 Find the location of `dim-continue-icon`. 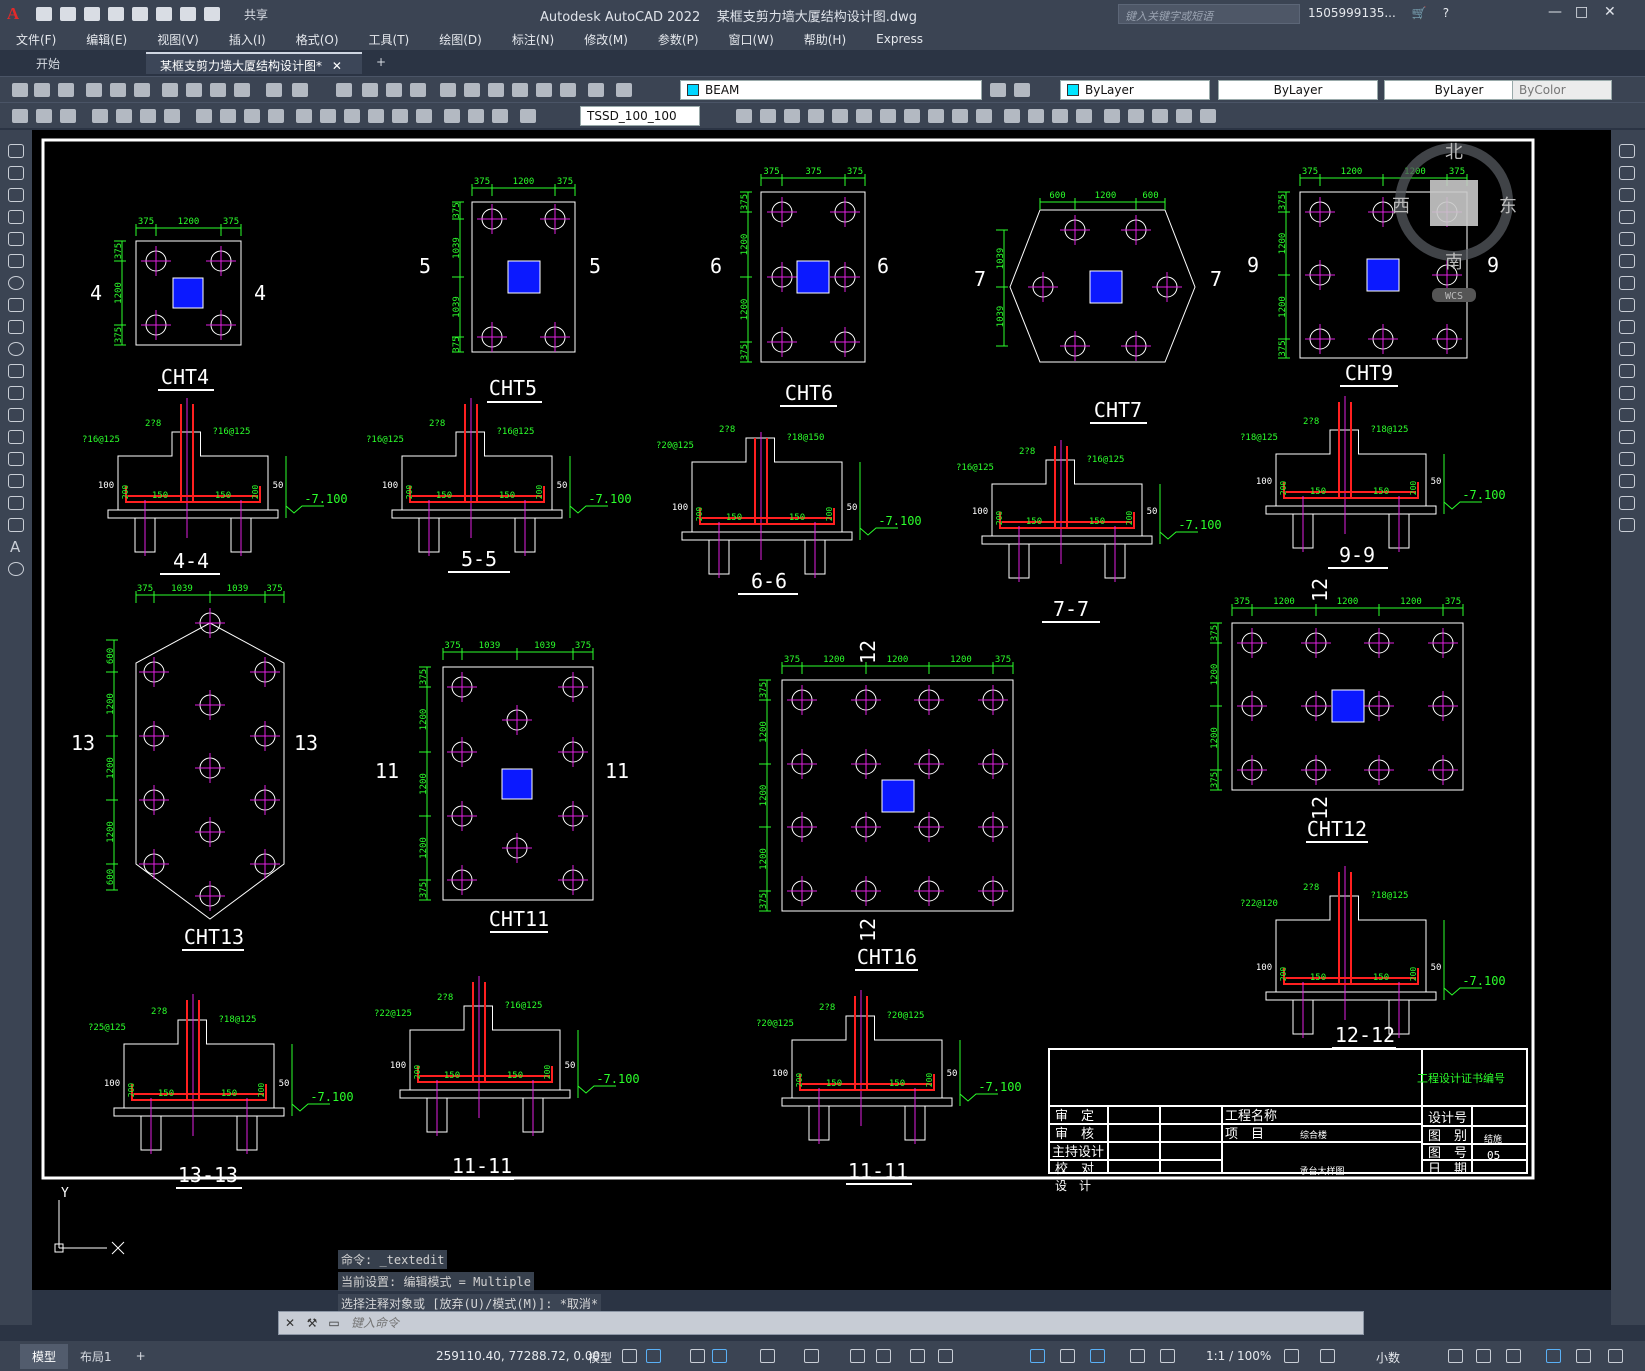

dim-continue-icon is located at coordinates (276, 116).